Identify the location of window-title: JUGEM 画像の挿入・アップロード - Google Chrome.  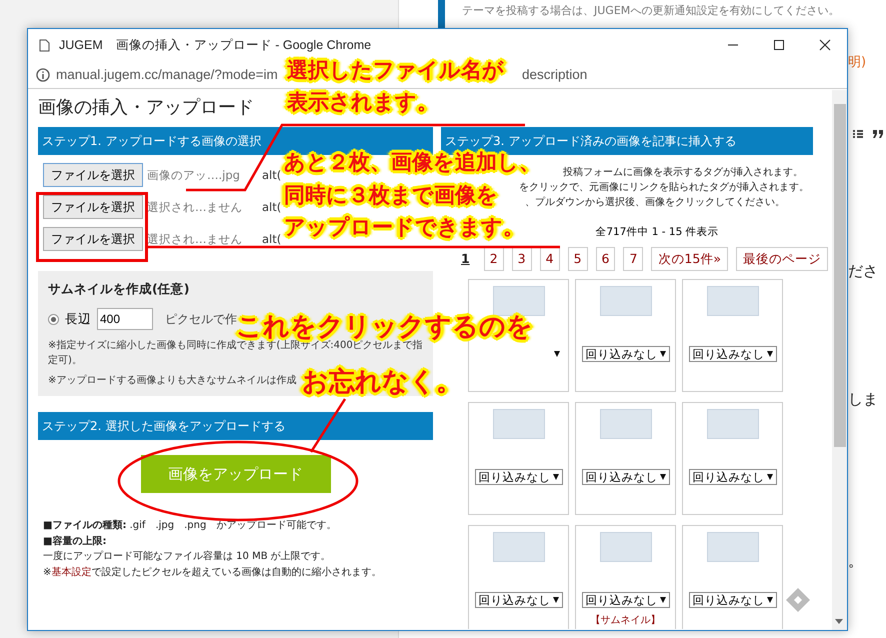
(215, 45).